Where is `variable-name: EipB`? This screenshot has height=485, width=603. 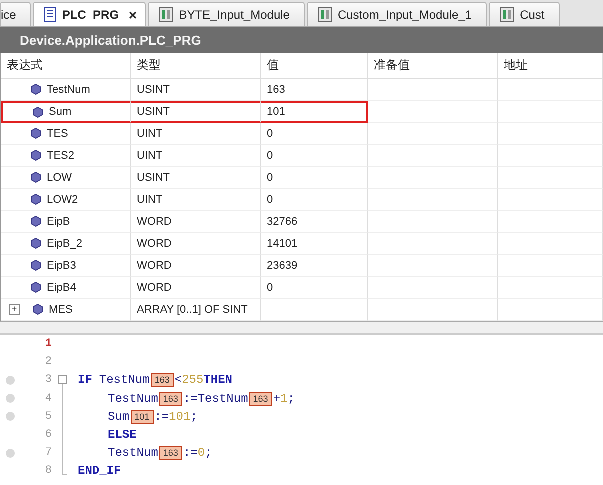
variable-name: EipB is located at coordinates (58, 222).